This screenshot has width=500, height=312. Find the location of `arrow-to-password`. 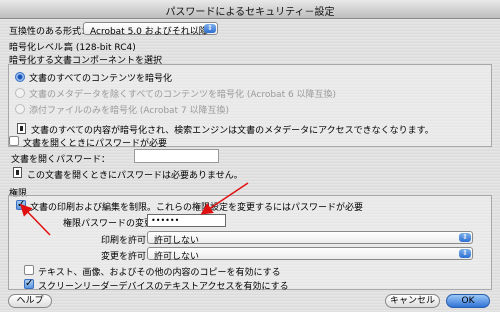

arrow-to-password is located at coordinates (224, 198).